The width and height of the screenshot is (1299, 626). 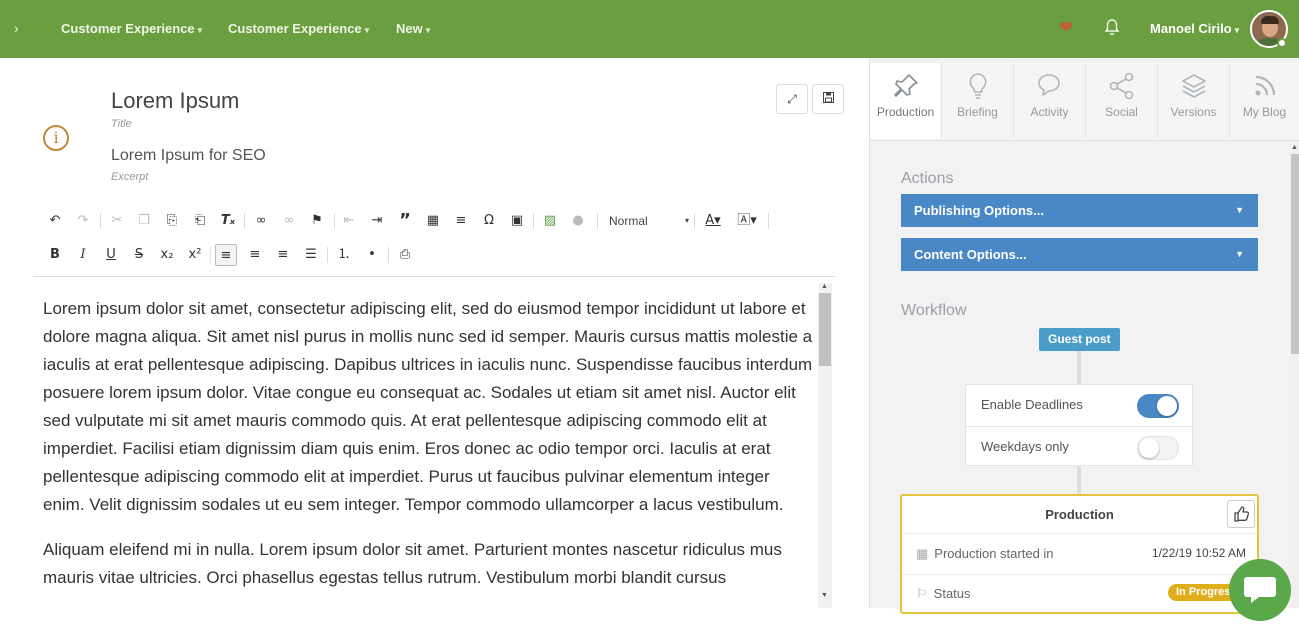 What do you see at coordinates (139, 255) in the screenshot?
I see `strikethrough-icon: S` at bounding box center [139, 255].